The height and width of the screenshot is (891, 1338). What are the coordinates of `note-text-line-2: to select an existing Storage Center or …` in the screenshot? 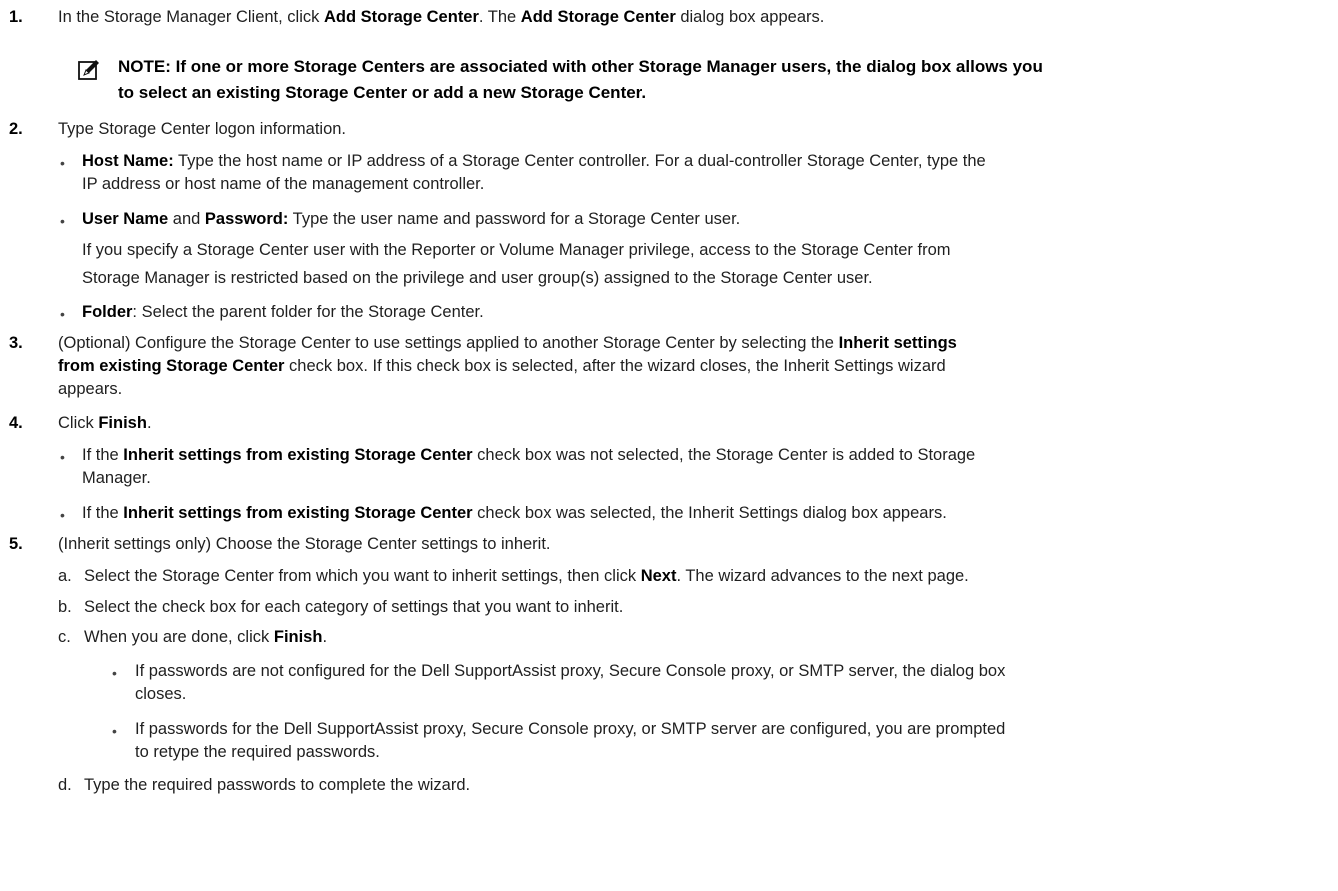 It's located at (382, 92).